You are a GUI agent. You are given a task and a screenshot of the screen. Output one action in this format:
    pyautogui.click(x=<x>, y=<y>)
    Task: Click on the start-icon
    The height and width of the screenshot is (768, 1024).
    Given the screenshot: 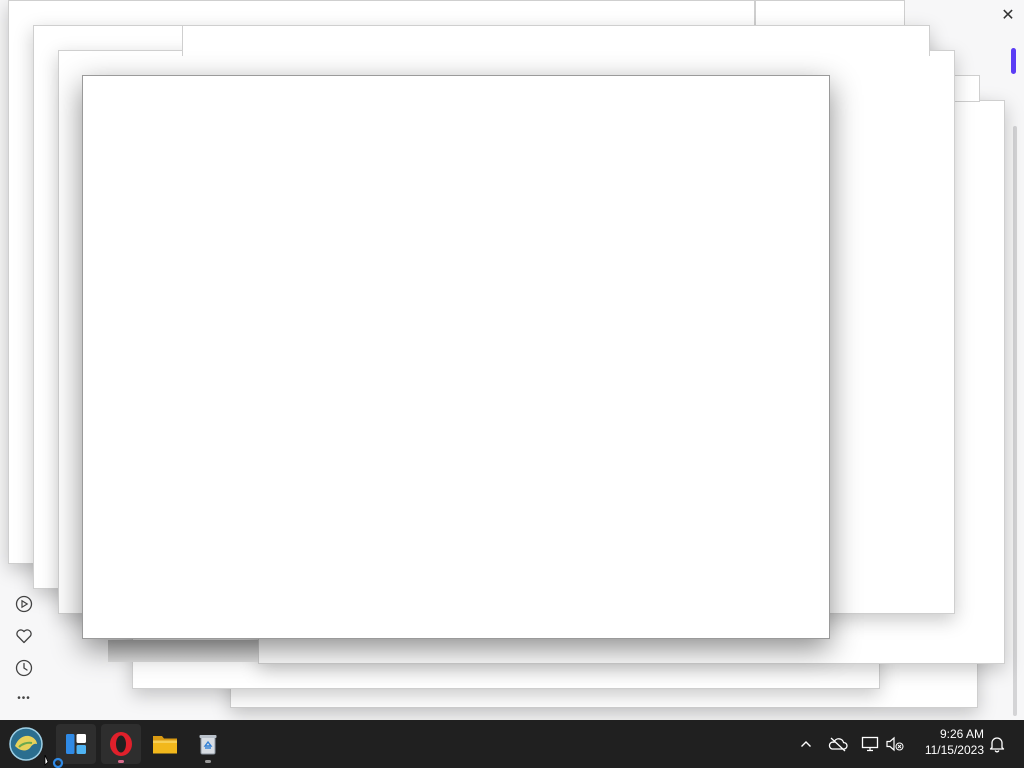 What is the action you would take?
    pyautogui.click(x=26, y=744)
    